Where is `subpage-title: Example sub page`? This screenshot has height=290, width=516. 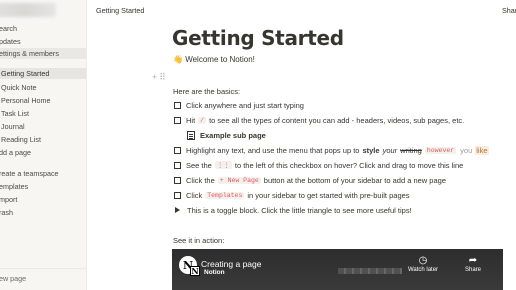
subpage-title: Example sub page is located at coordinates (233, 135).